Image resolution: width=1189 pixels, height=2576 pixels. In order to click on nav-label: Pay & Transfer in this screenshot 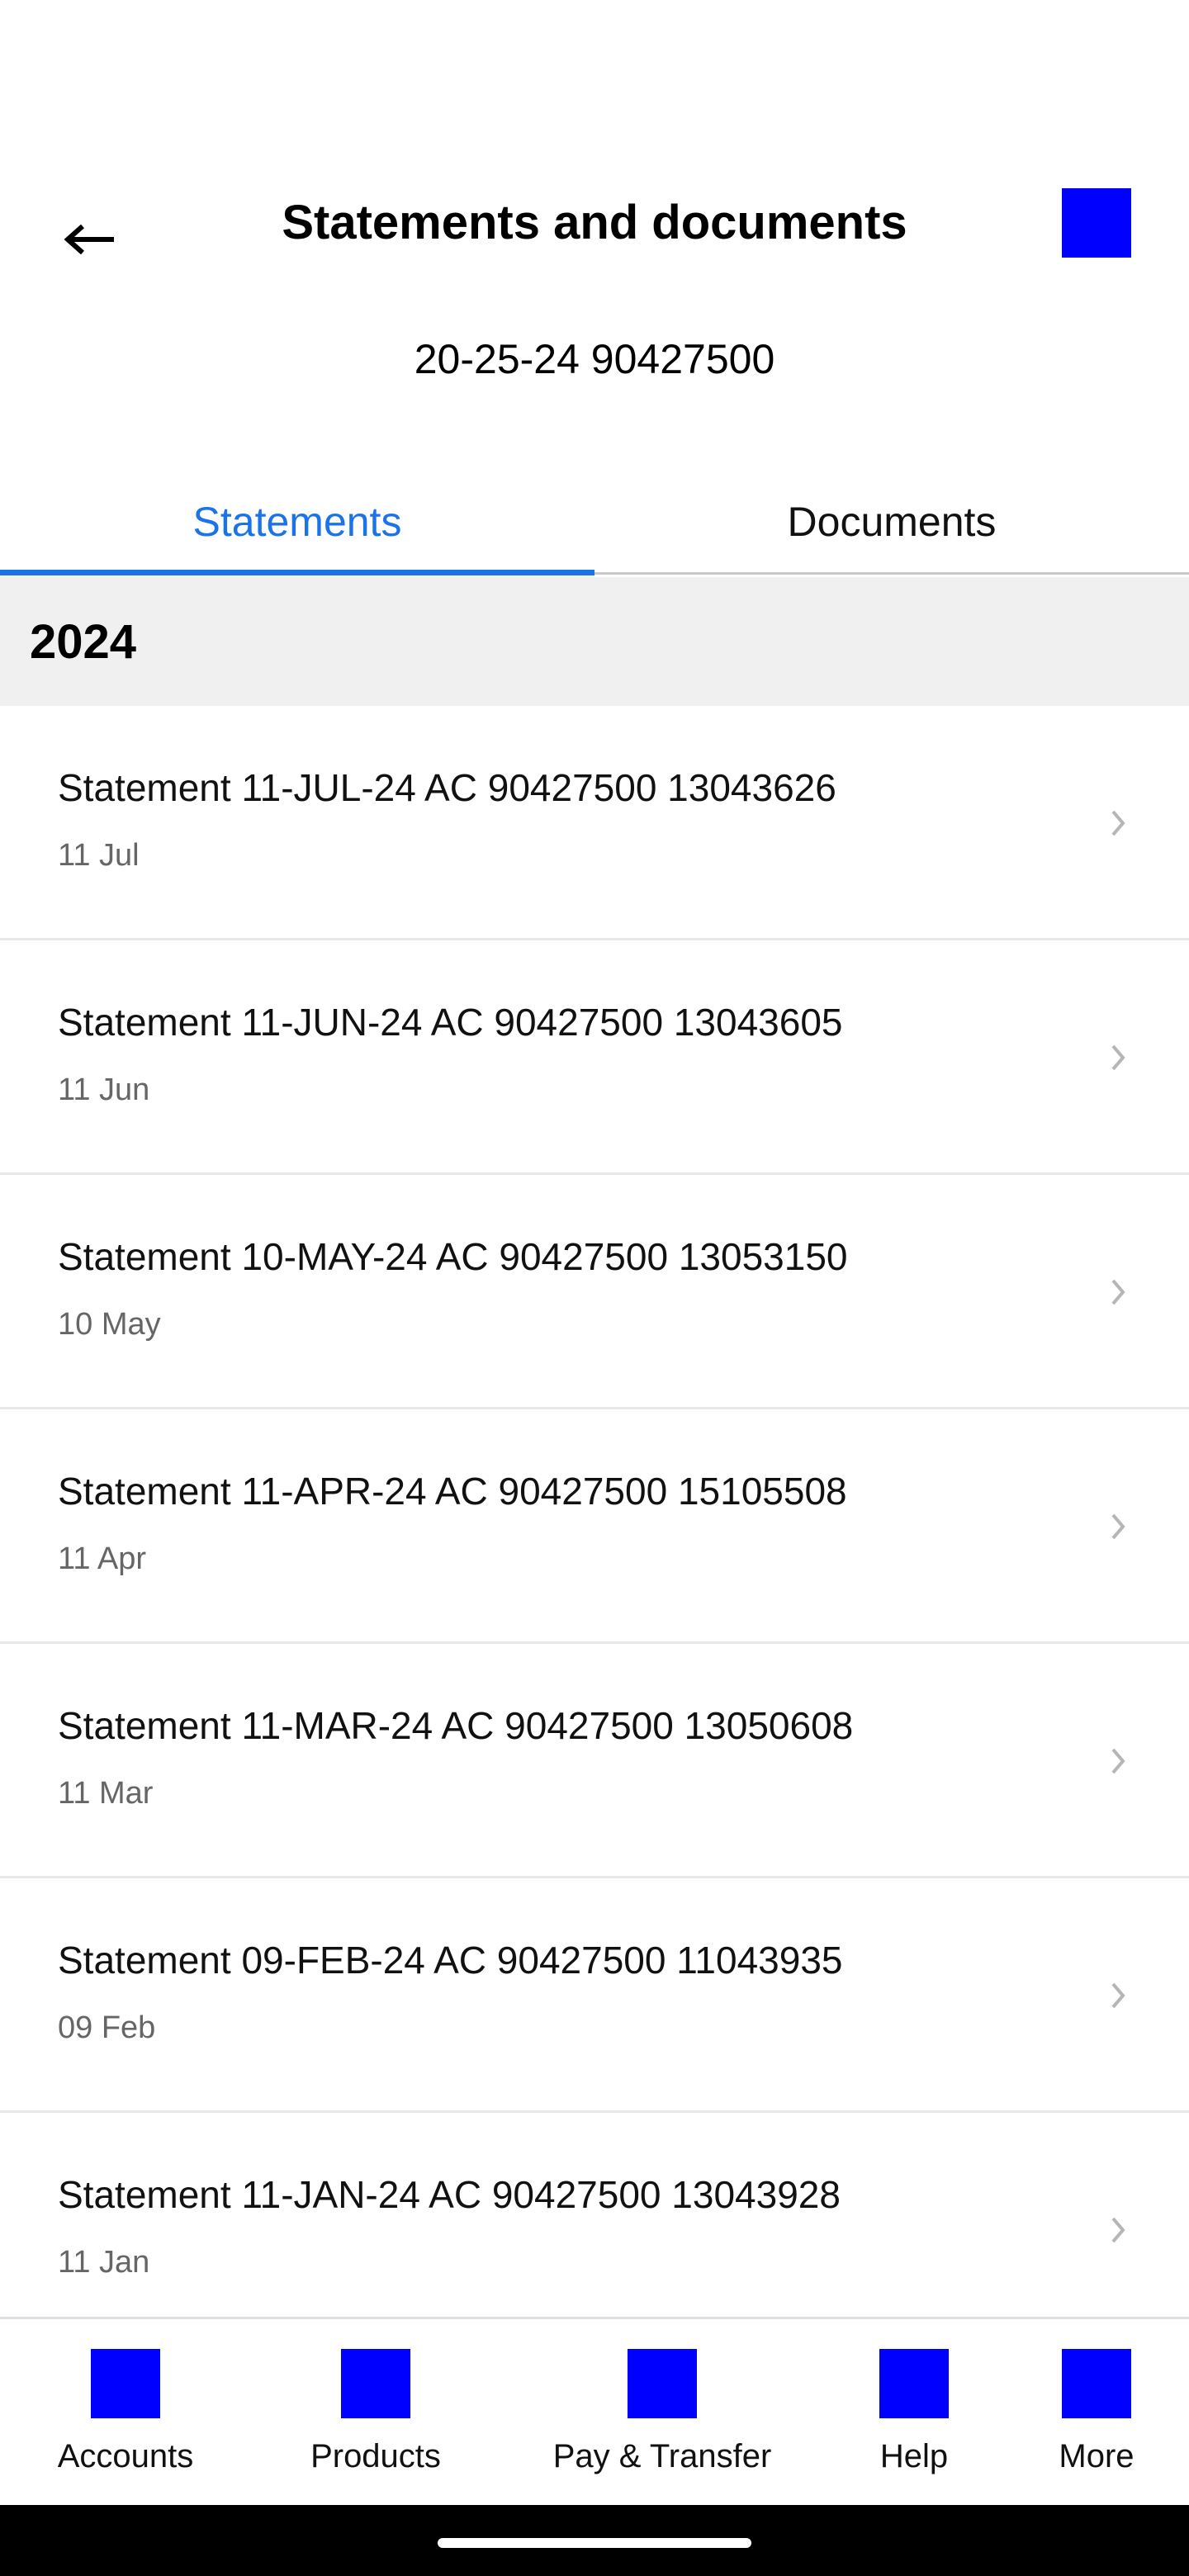, I will do `click(662, 2456)`.